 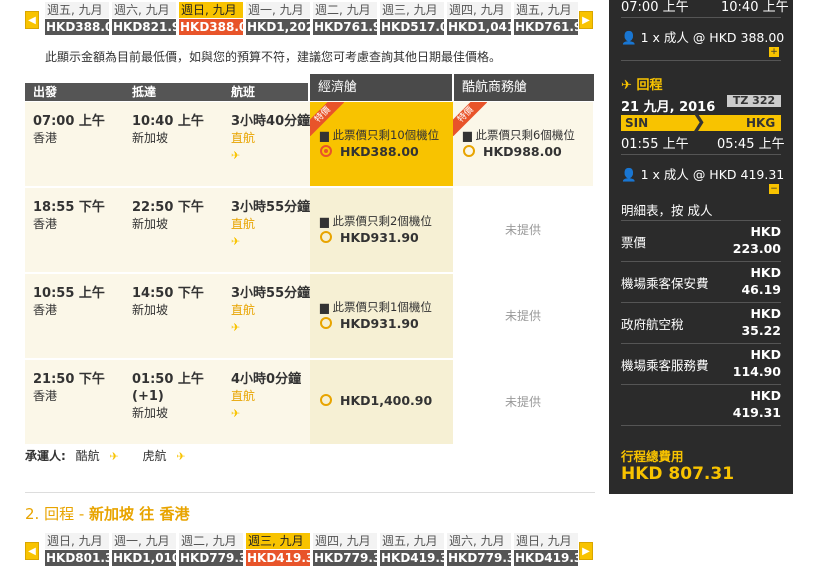 I want to click on route-bar: SIN ❯ HKG, so click(x=701, y=122).